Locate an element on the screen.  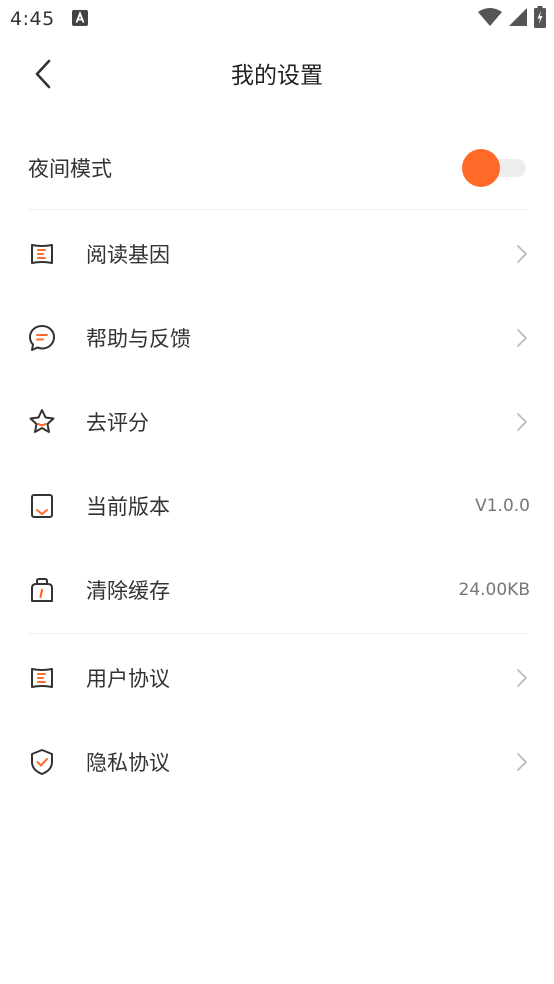
menu-item-label: 帮助与反馈 is located at coordinates (138, 339).